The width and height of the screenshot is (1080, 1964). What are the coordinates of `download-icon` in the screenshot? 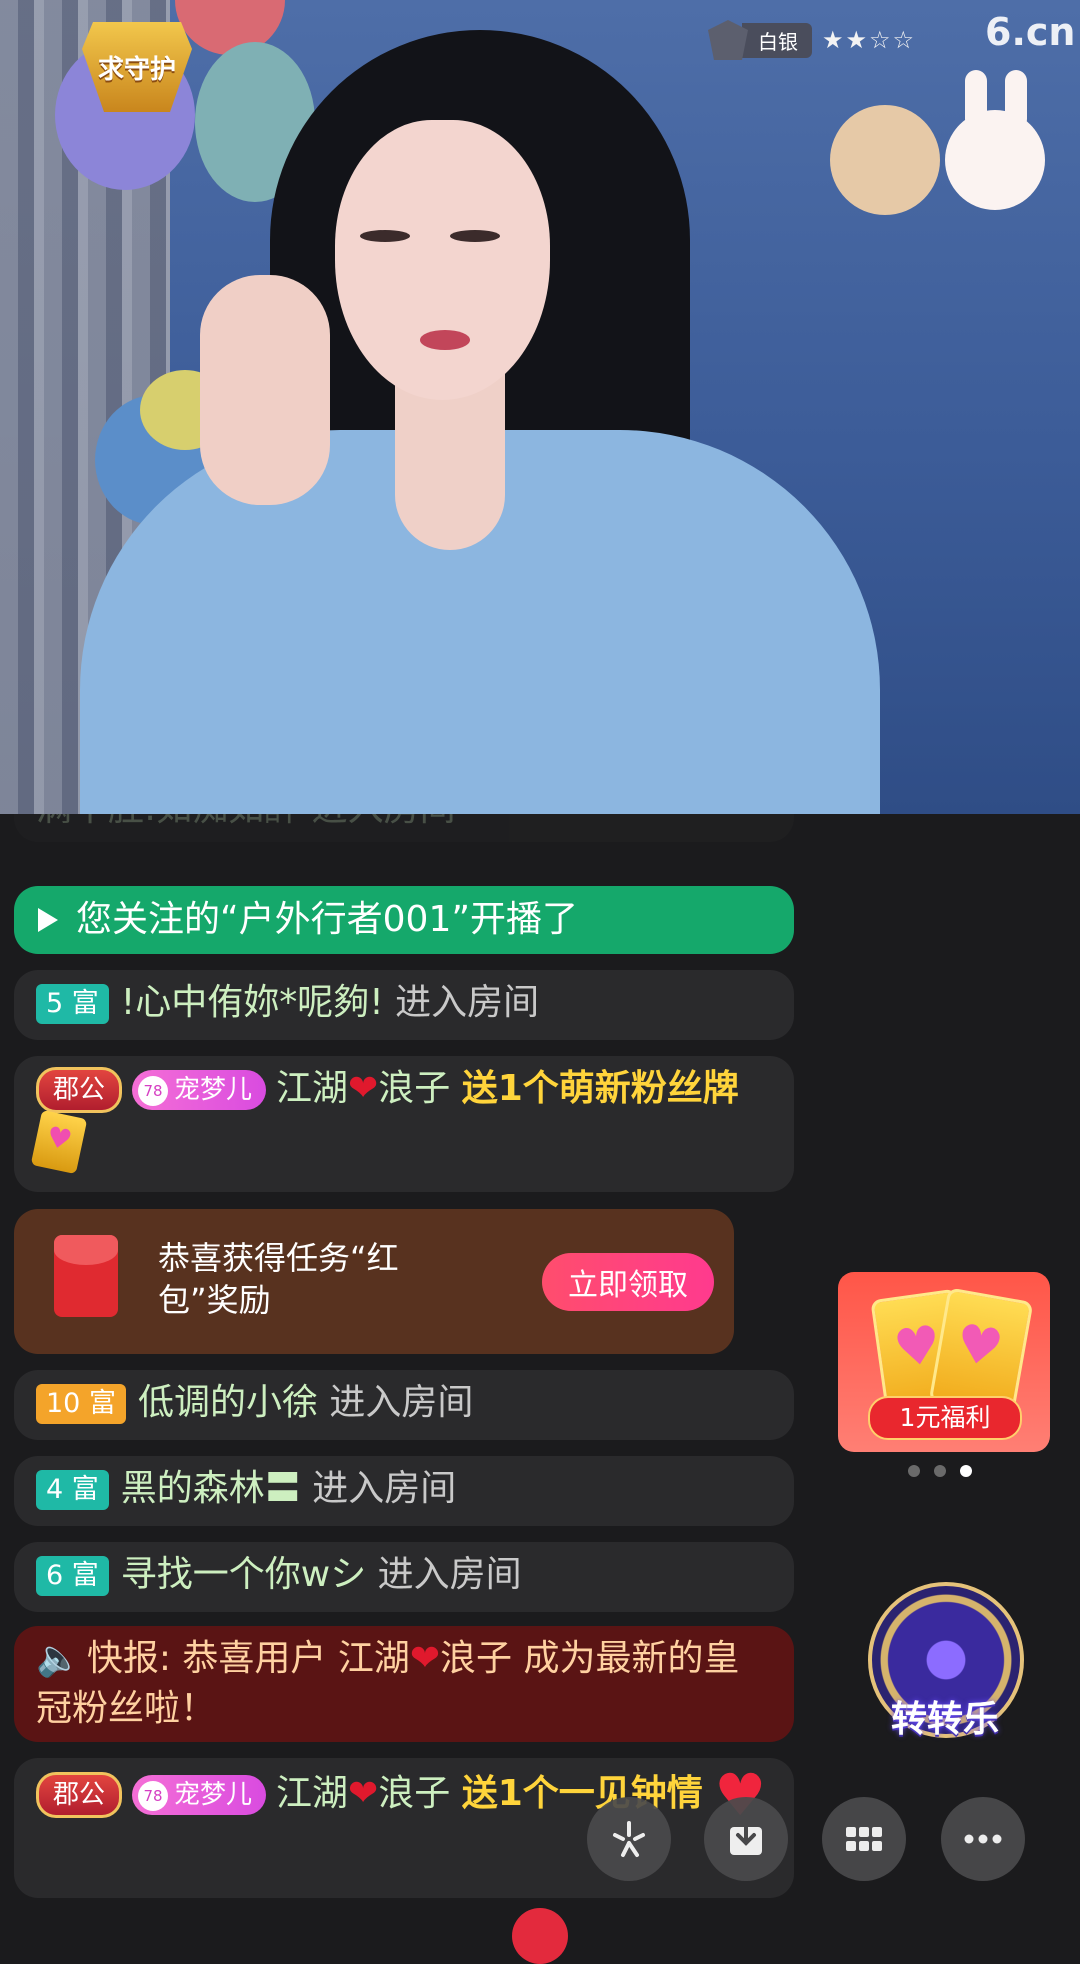 It's located at (746, 1837).